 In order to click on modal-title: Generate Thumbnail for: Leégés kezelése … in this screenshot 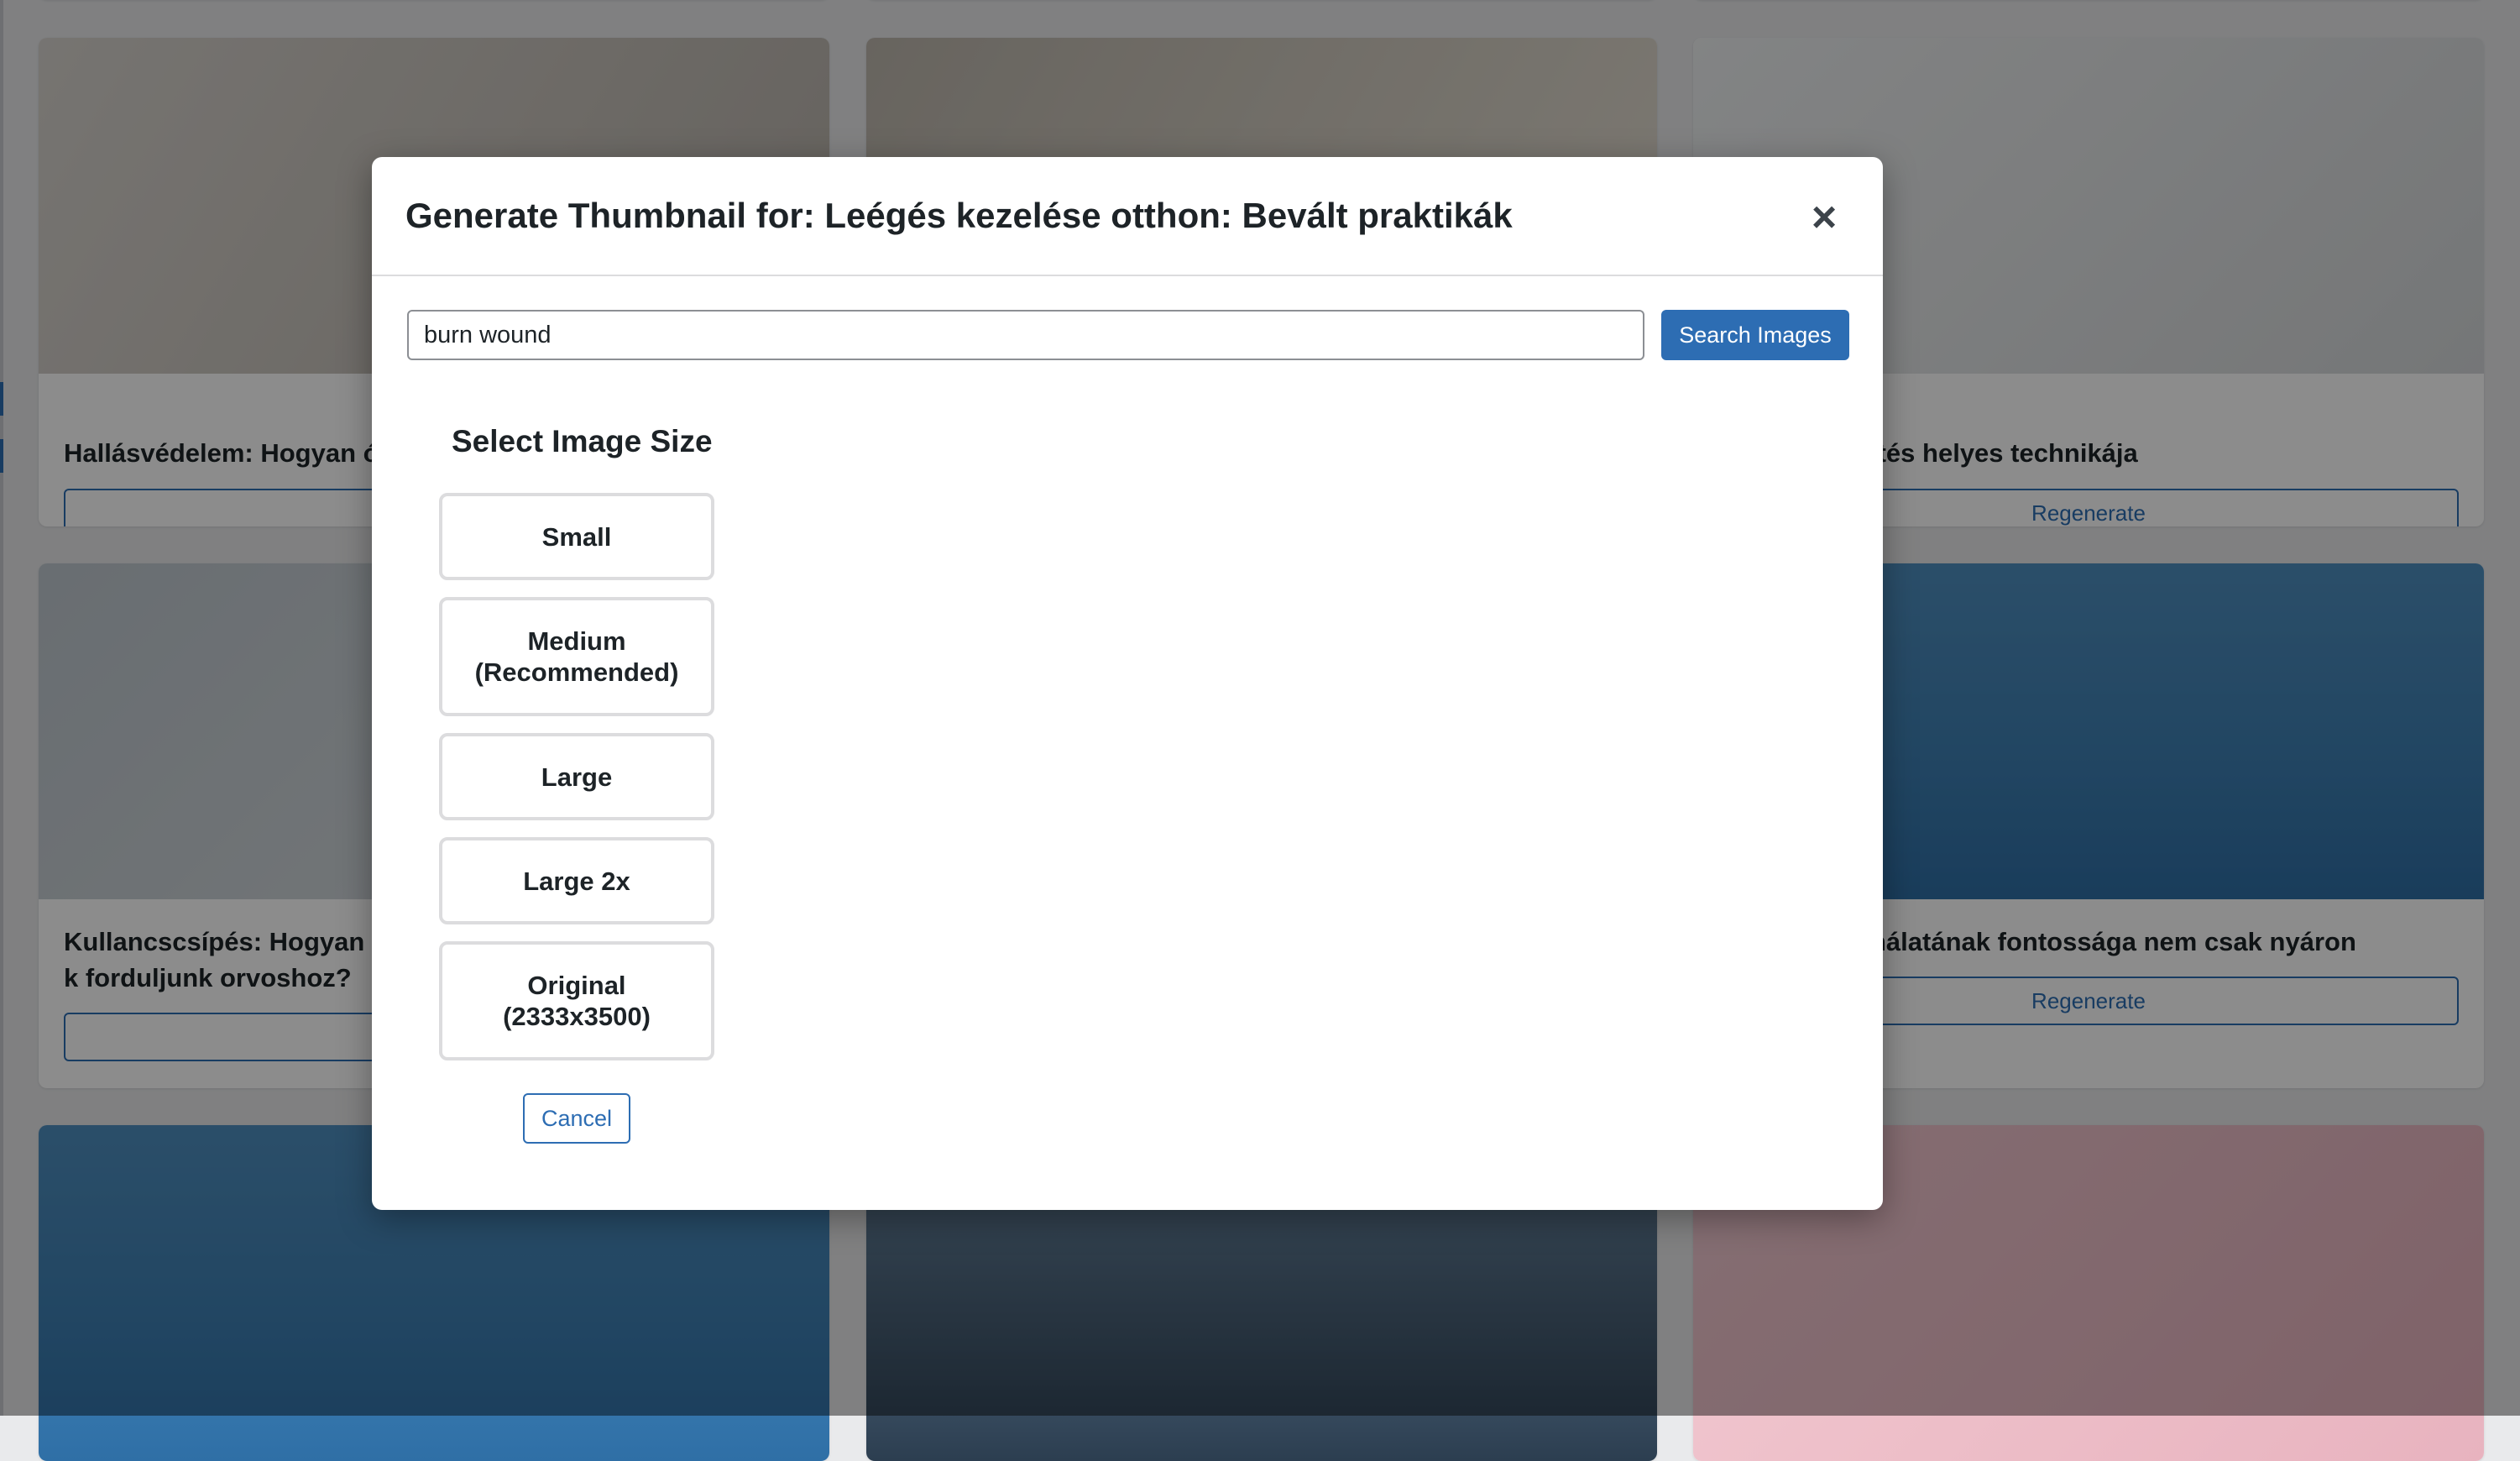, I will do `click(959, 216)`.